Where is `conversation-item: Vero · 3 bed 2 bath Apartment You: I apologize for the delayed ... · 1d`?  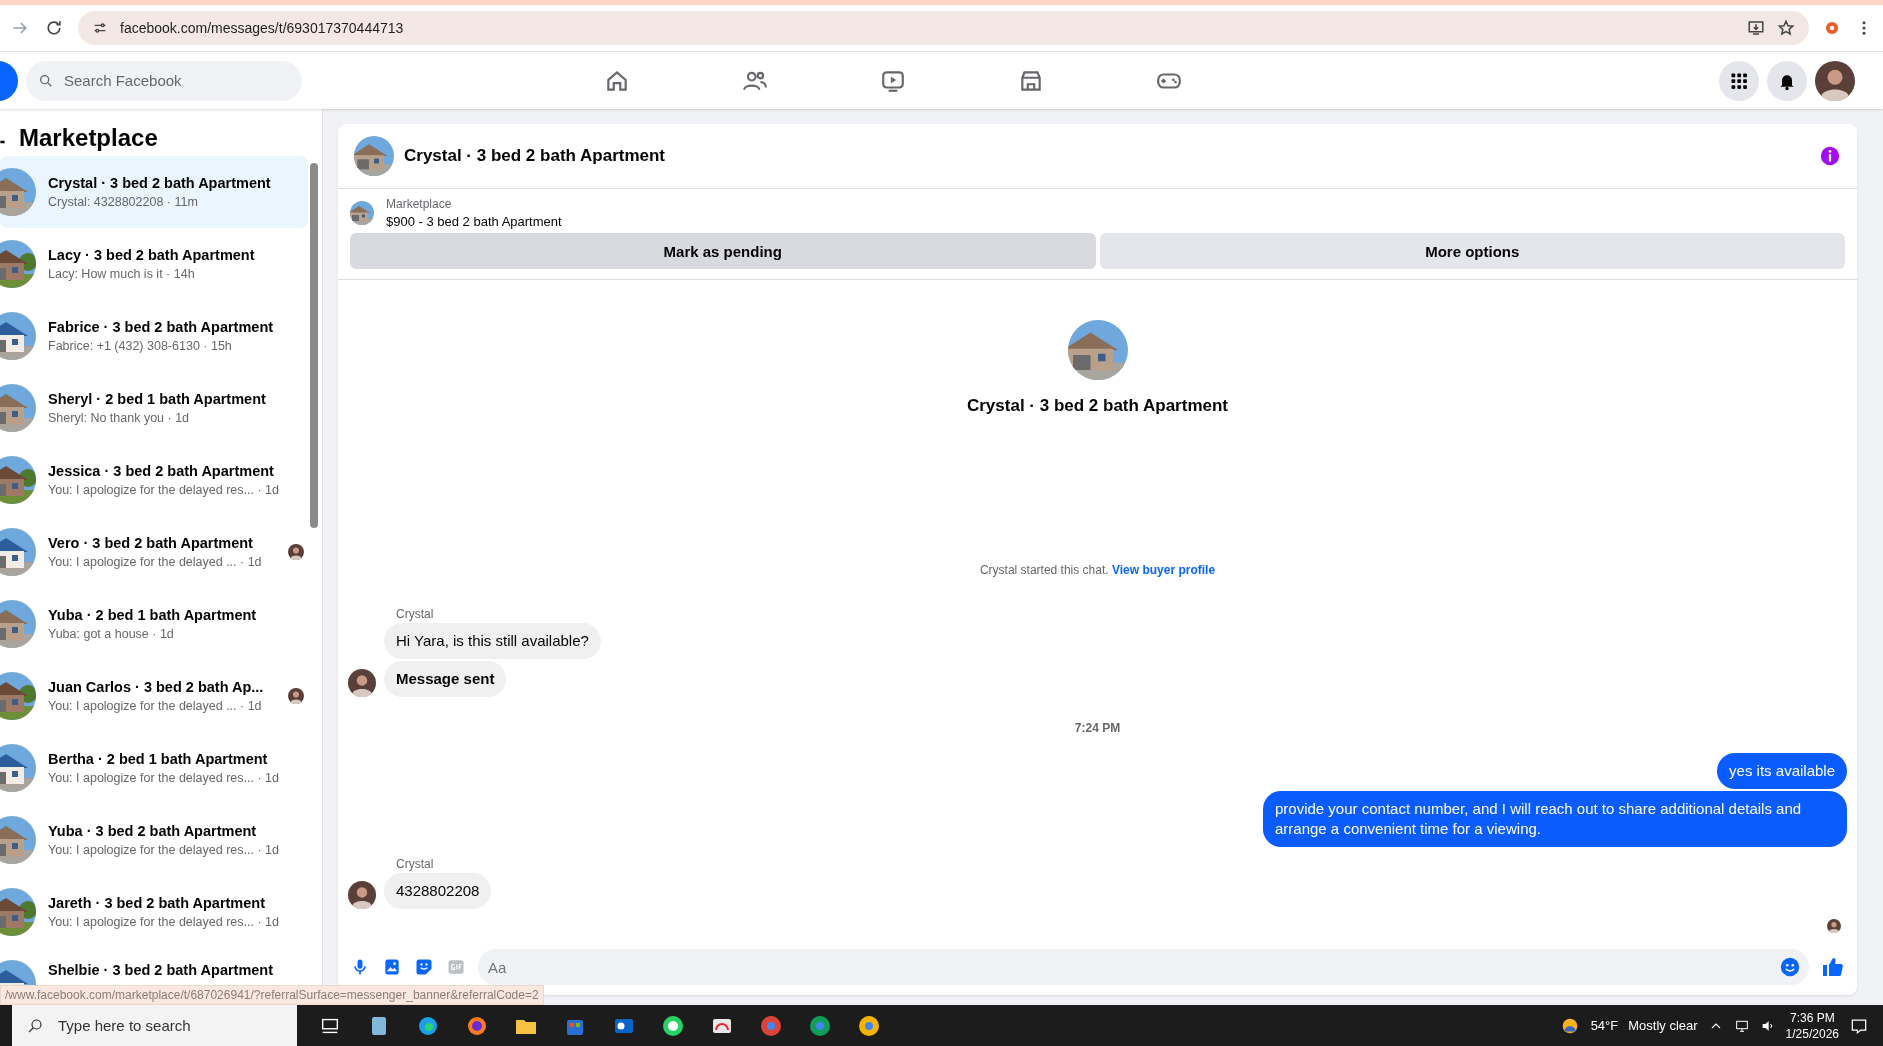 conversation-item: Vero · 3 bed 2 bath Apartment You: I apologize for the delayed ... · 1d is located at coordinates (154, 552).